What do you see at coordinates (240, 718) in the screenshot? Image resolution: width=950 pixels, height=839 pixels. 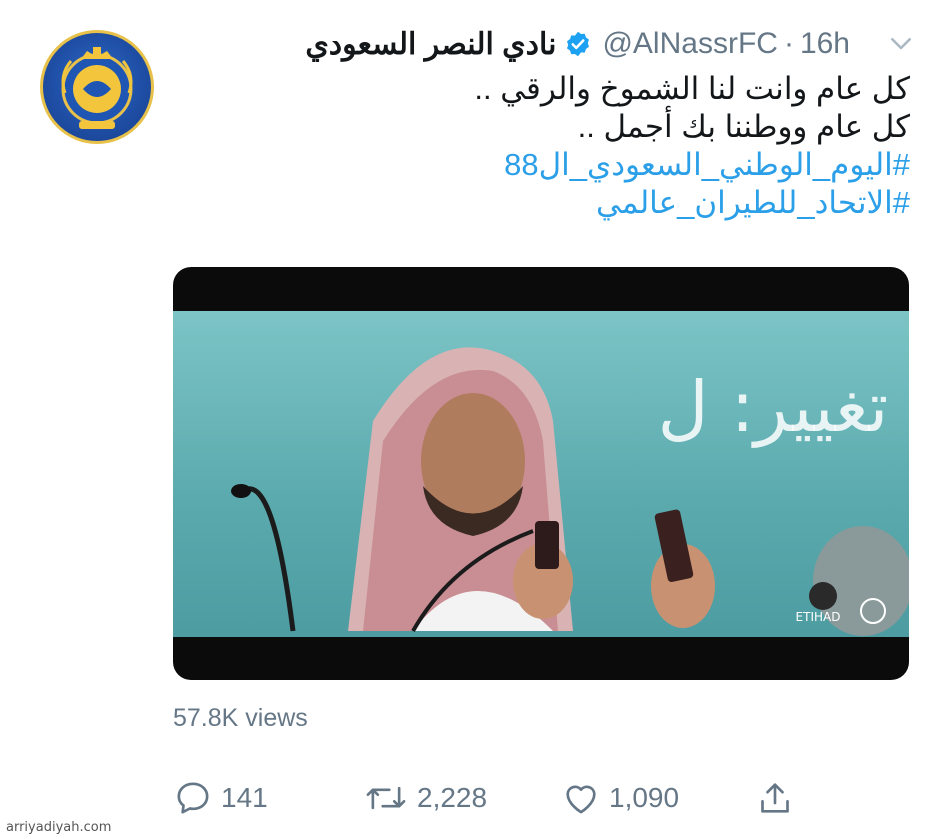 I see `view-count: 57.8K views` at bounding box center [240, 718].